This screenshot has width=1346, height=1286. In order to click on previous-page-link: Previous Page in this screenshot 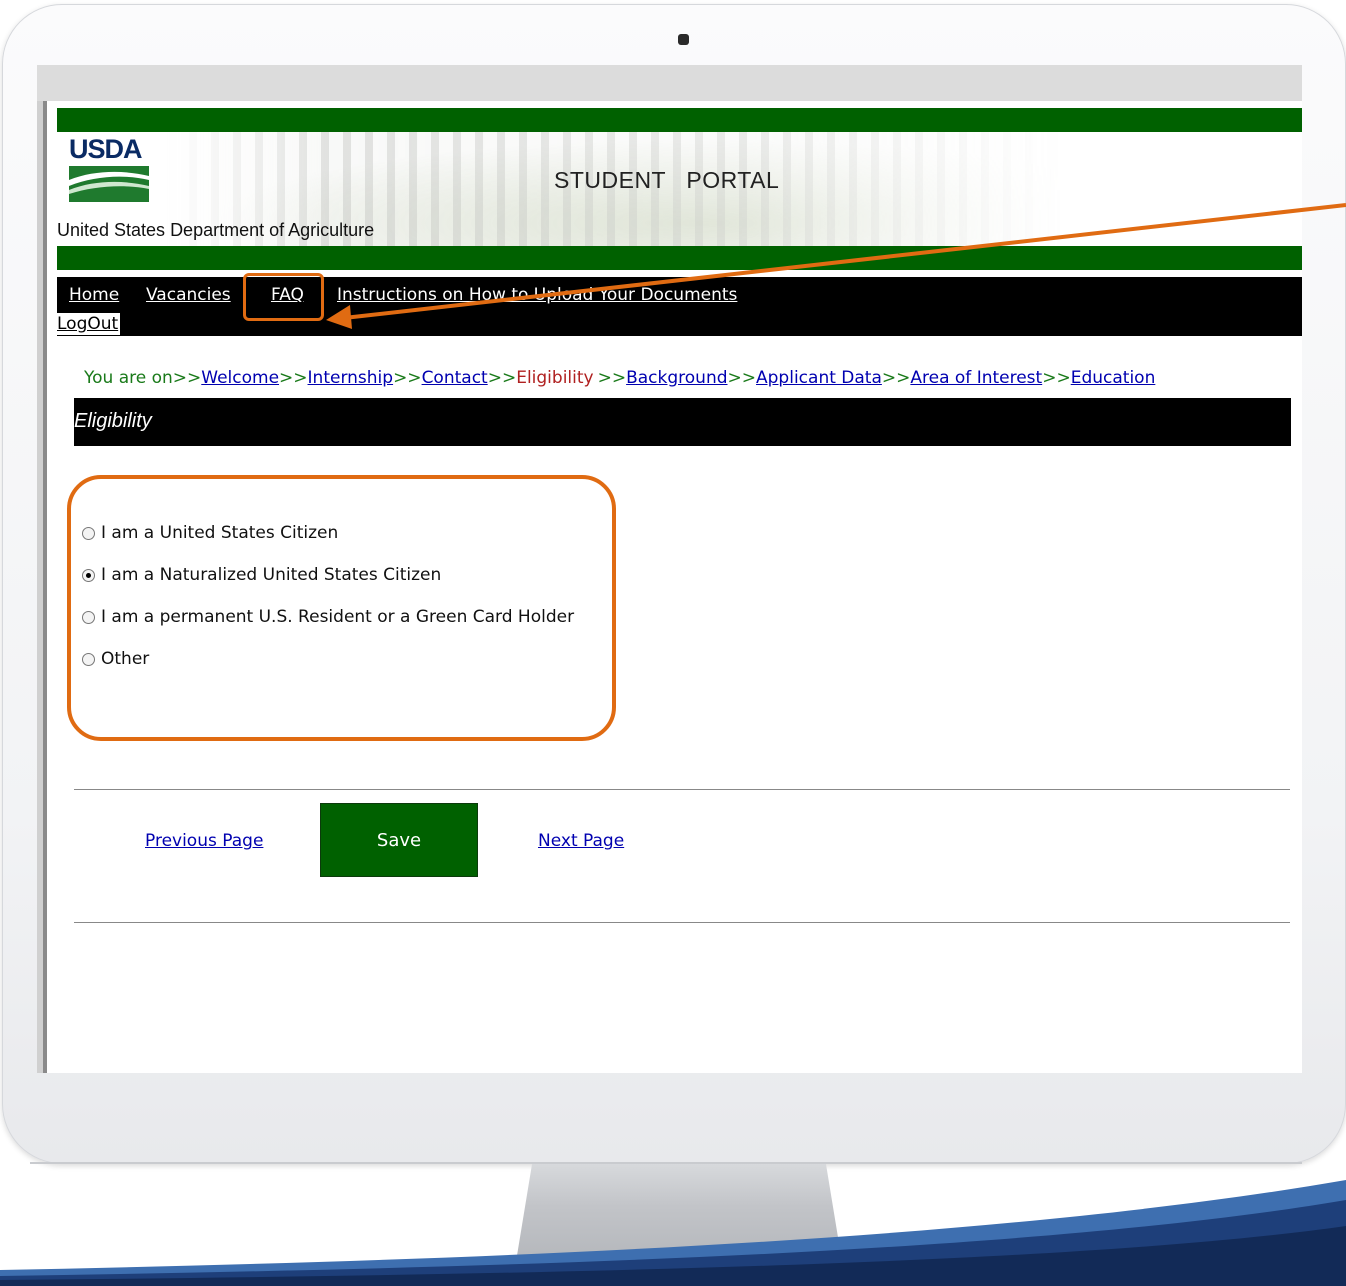, I will do `click(204, 841)`.